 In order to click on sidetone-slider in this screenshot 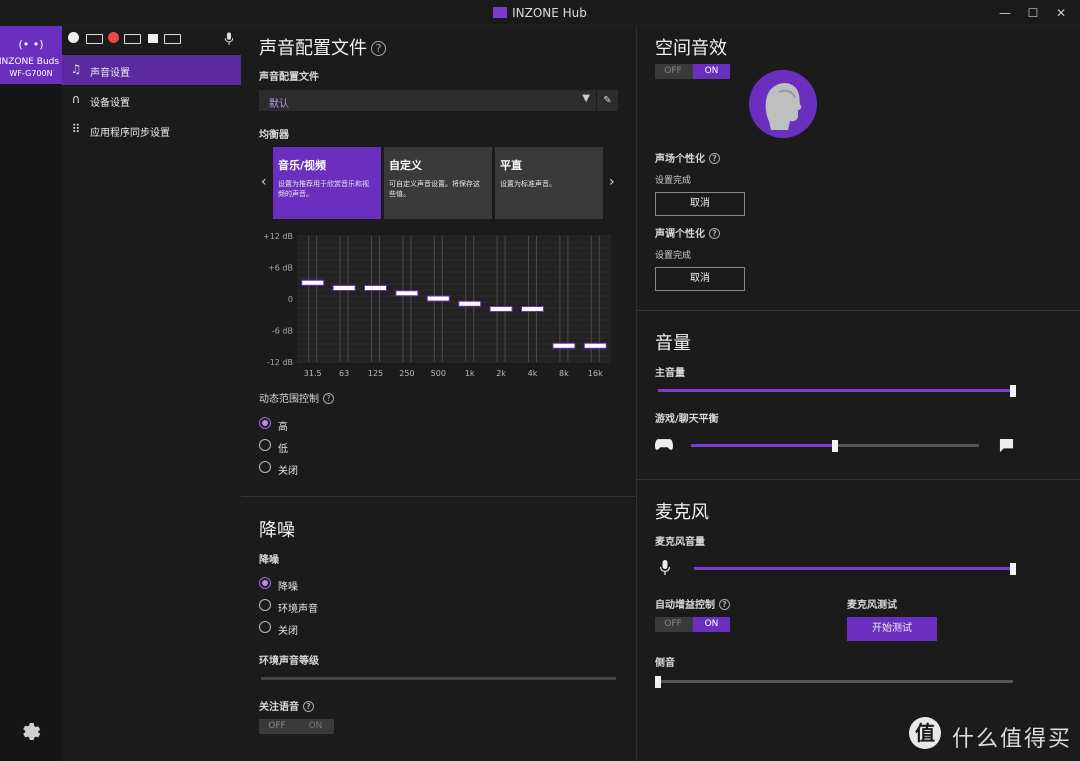, I will do `click(835, 681)`.